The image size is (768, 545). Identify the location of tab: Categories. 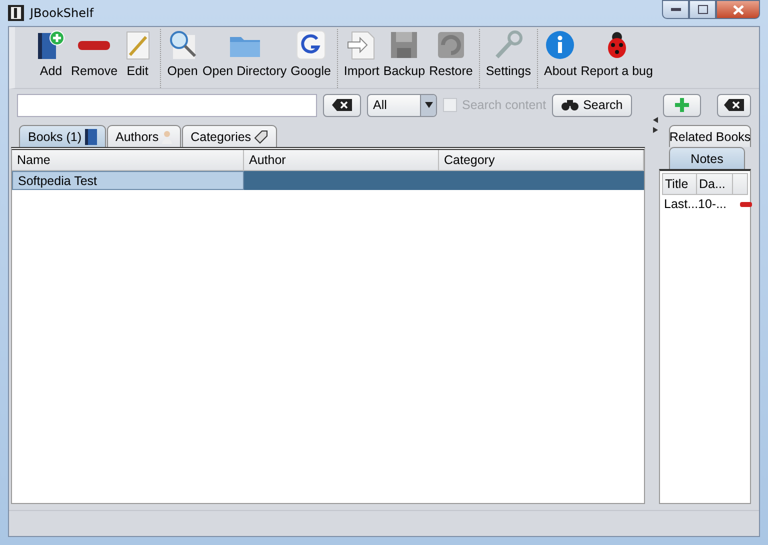
(230, 136).